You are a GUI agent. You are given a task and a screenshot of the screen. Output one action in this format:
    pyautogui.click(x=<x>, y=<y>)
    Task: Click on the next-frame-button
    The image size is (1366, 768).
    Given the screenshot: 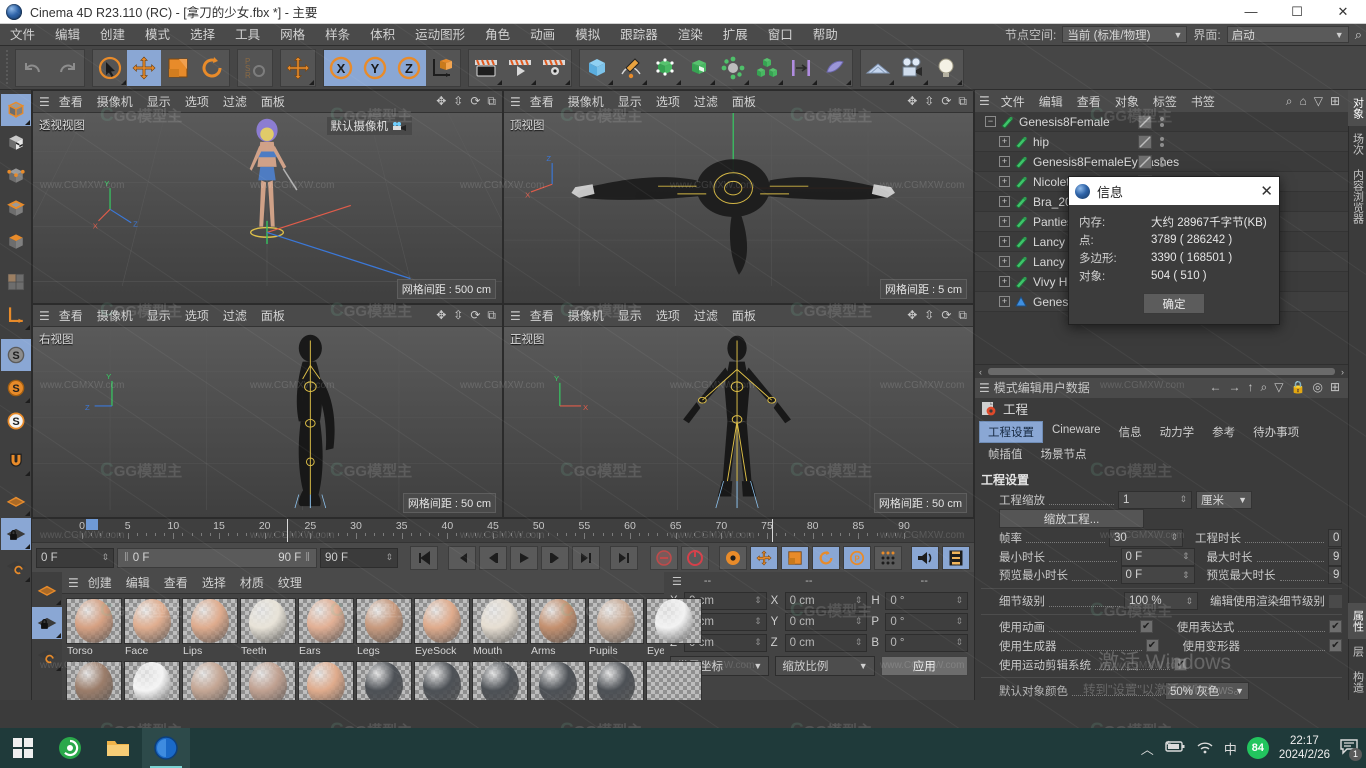 What is the action you would take?
    pyautogui.click(x=555, y=557)
    